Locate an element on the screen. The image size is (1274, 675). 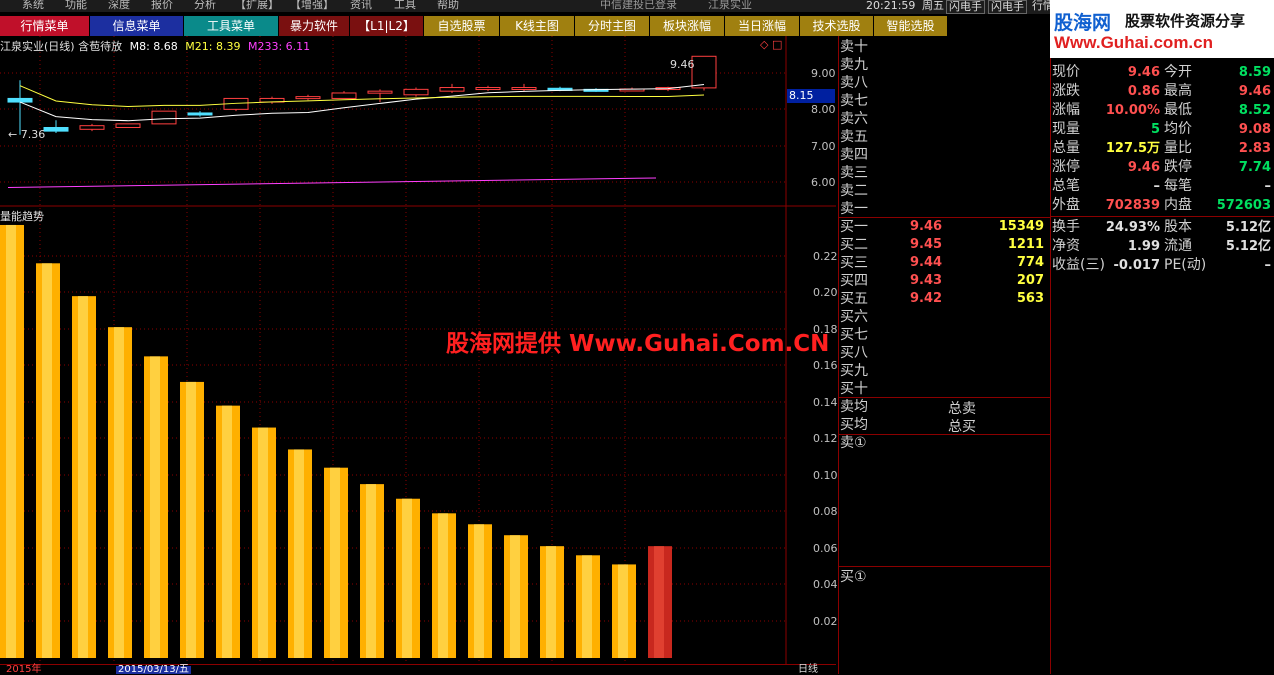
tab-tools-menu: 工具菜单 is located at coordinates (231, 26).